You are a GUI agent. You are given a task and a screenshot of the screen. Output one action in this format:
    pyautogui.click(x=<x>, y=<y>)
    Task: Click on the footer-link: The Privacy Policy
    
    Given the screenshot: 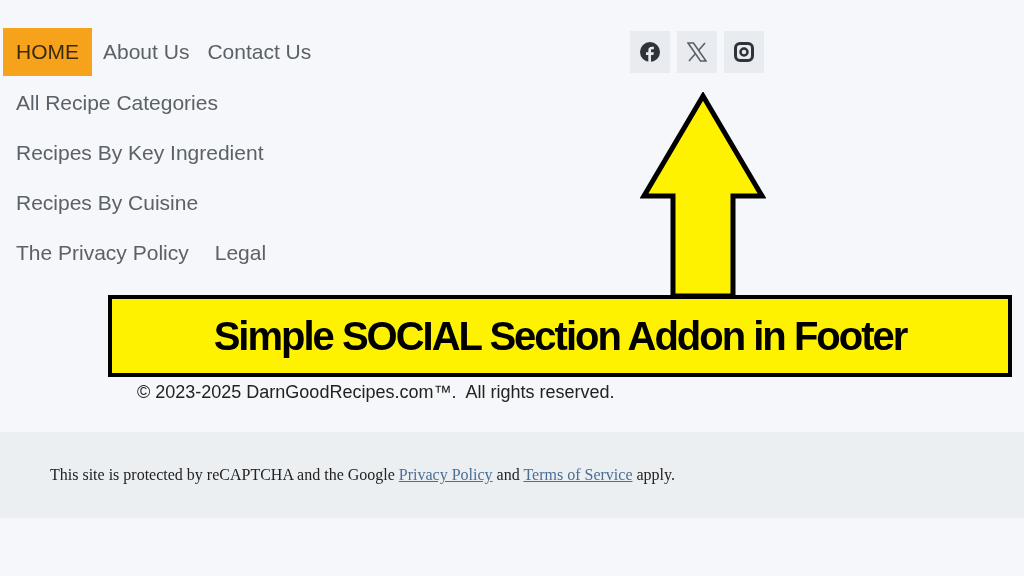 What is the action you would take?
    pyautogui.click(x=102, y=253)
    